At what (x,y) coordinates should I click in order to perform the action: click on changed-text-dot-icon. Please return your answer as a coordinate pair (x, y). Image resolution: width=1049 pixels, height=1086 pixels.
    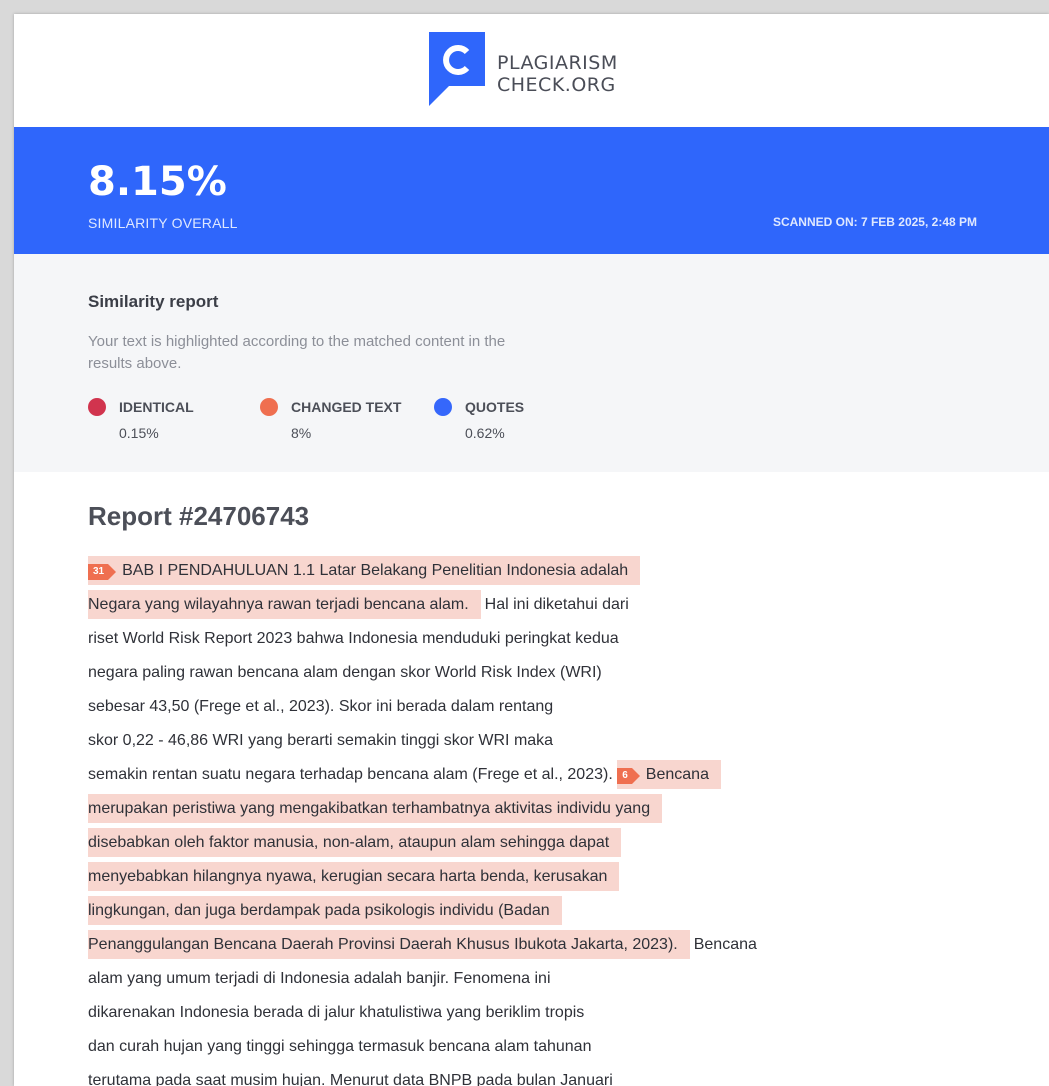
    Looking at the image, I should click on (269, 407).